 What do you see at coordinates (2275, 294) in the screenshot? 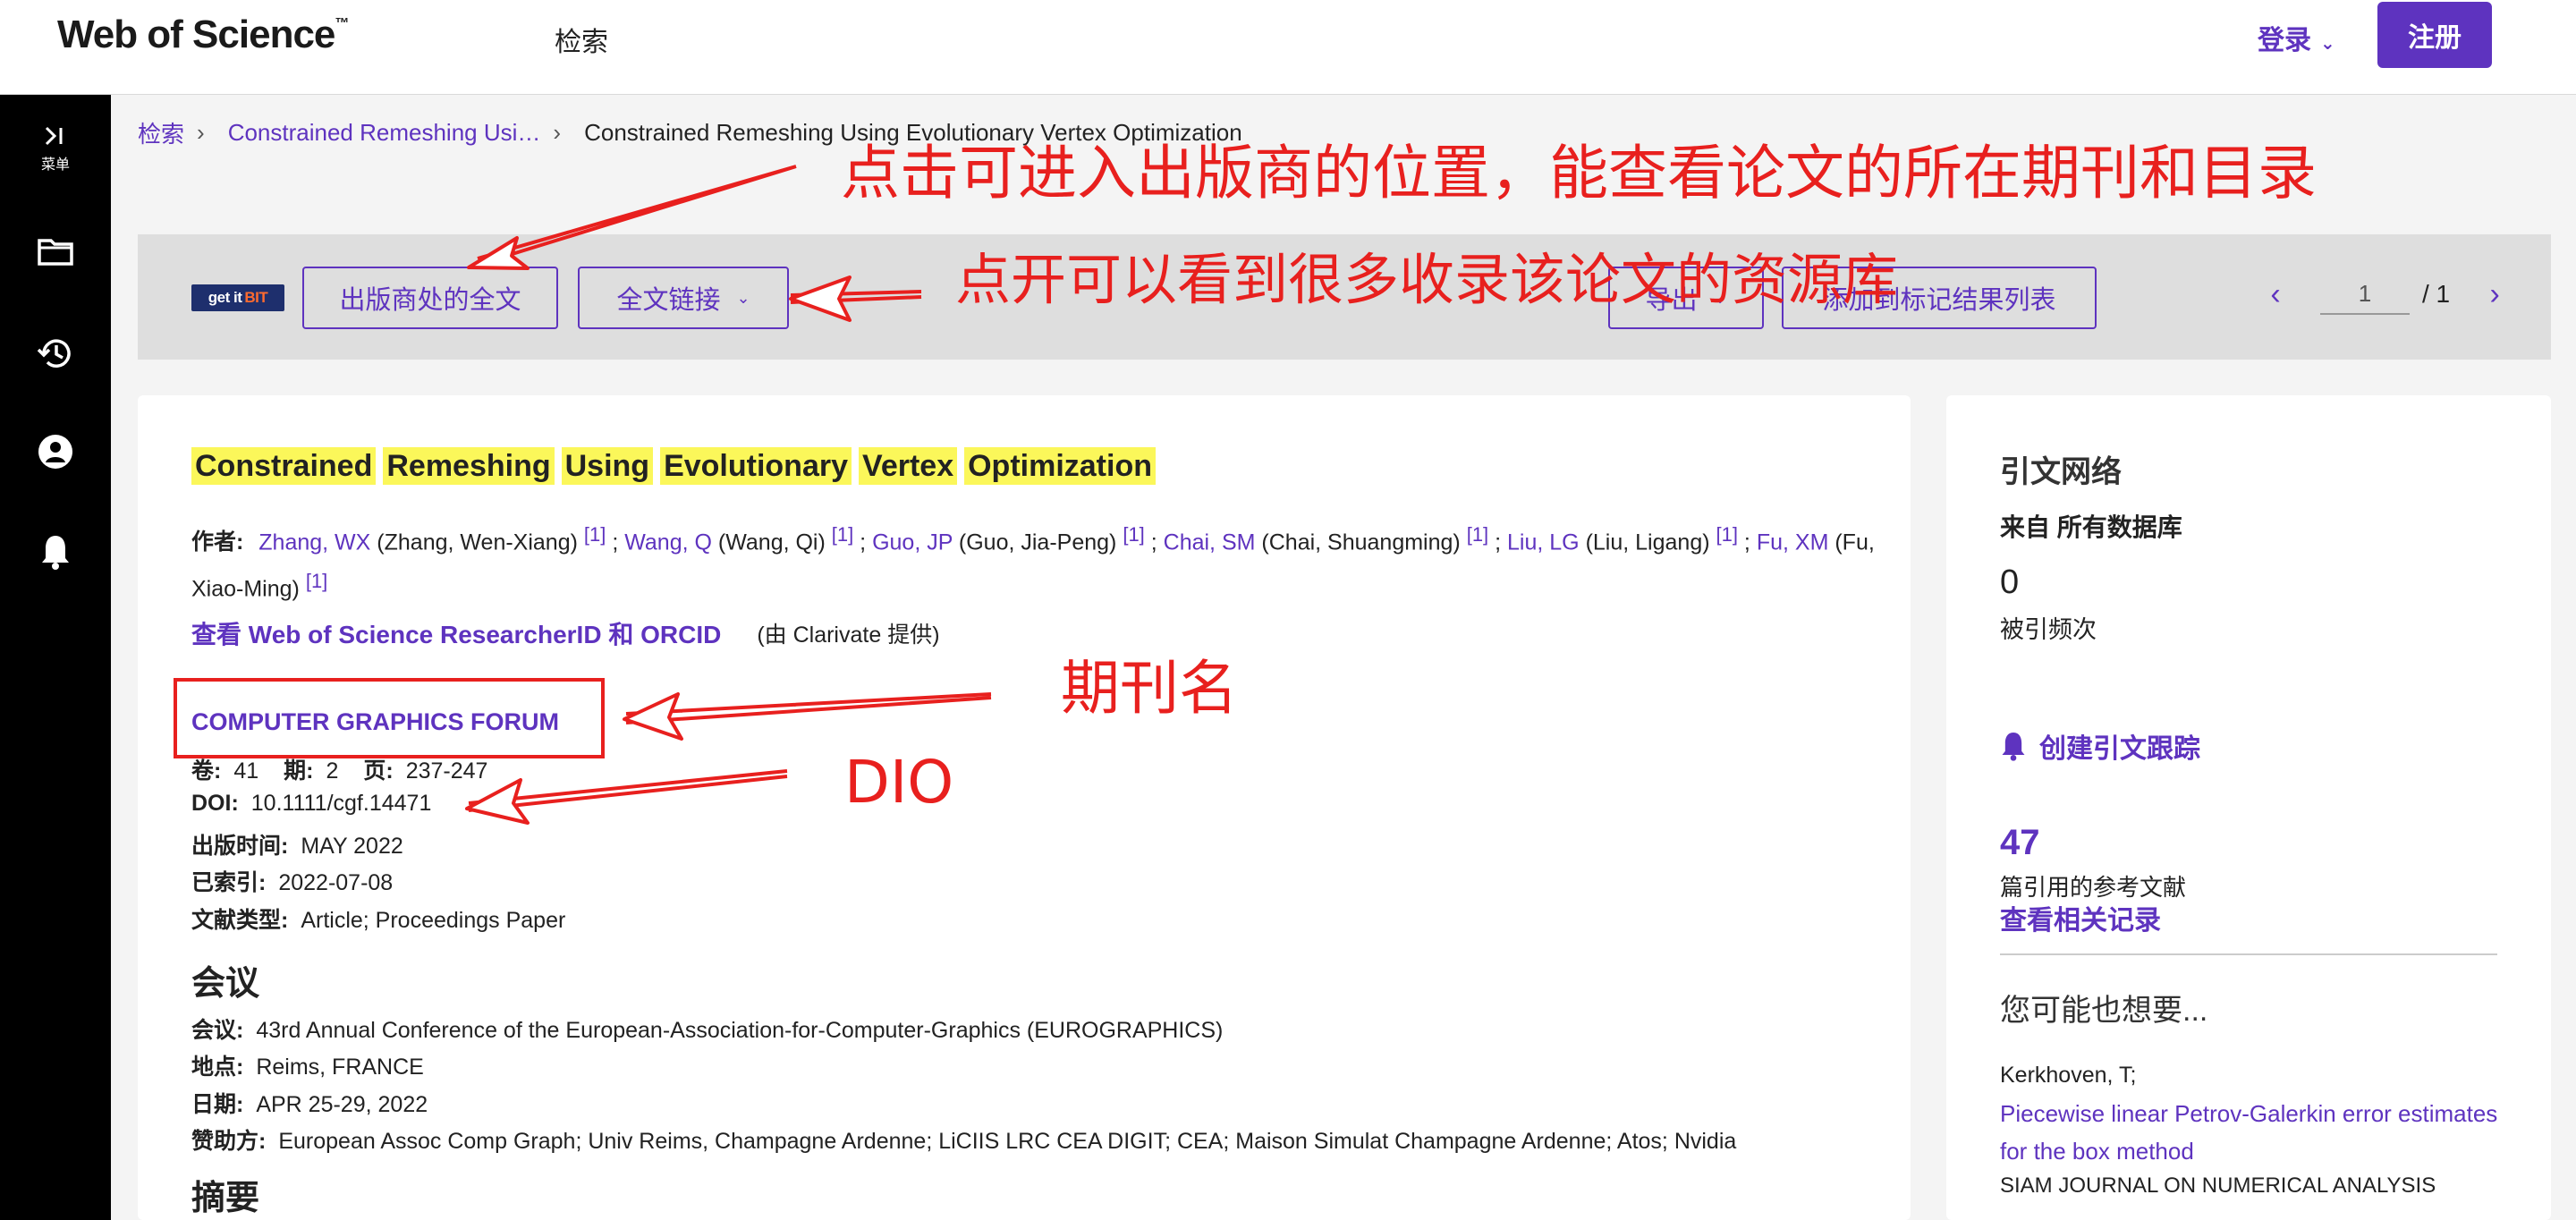
I see `chevron-left-icon: ‹` at bounding box center [2275, 294].